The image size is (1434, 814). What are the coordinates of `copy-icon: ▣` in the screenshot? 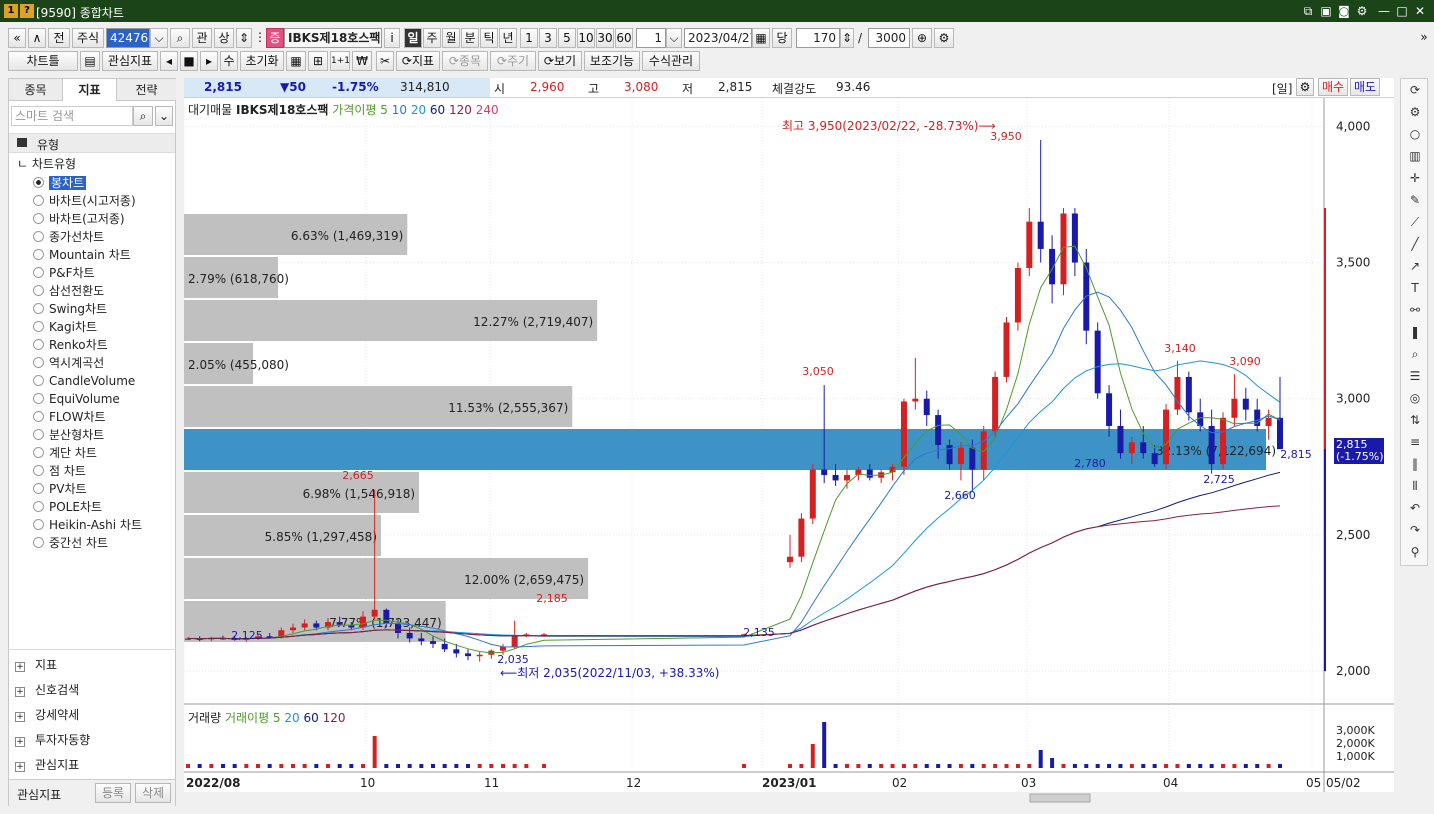 It's located at (1326, 11).